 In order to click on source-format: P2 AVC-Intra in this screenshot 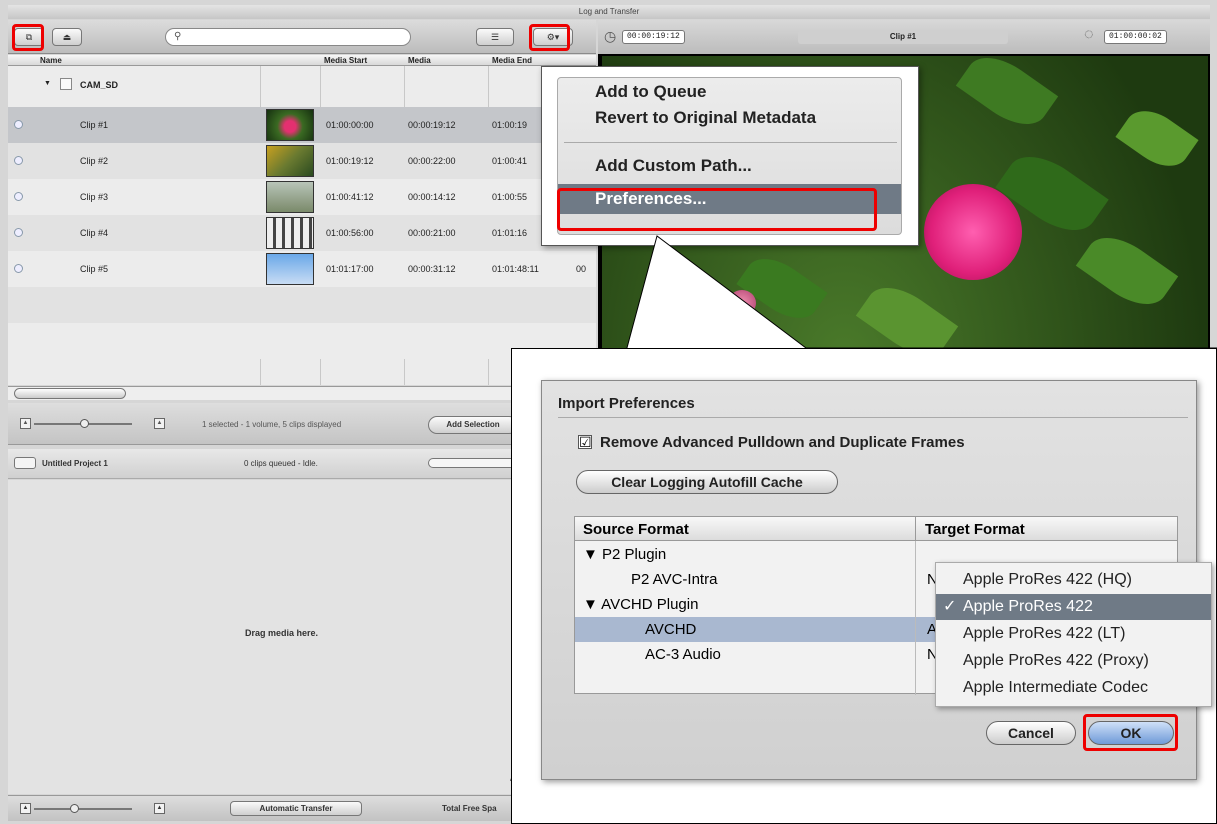, I will do `click(674, 579)`.